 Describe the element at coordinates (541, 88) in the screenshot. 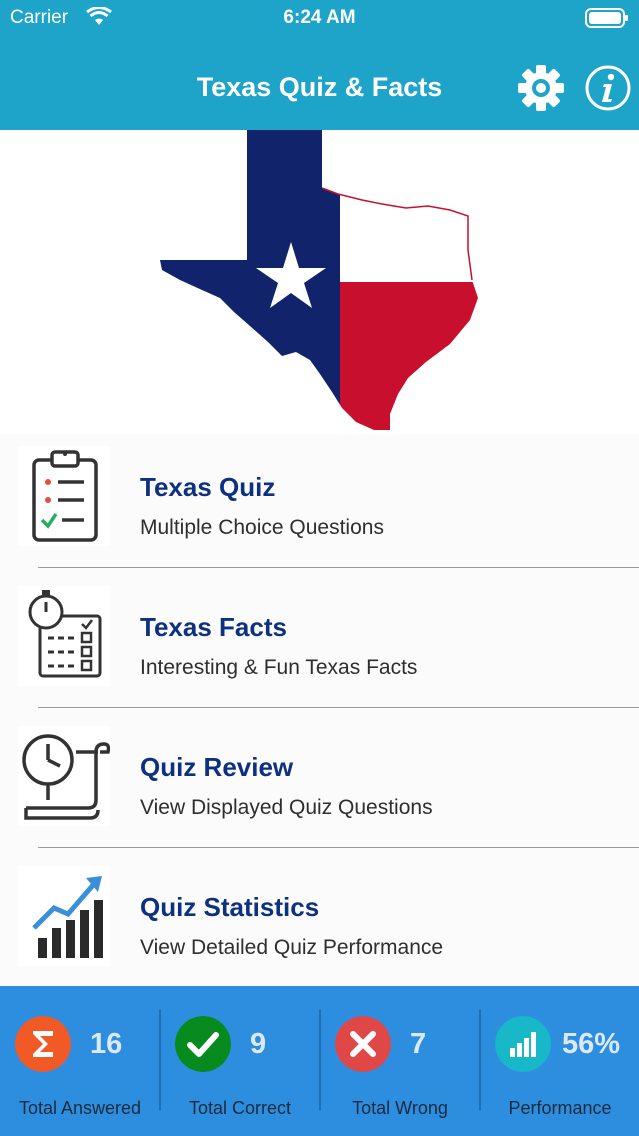

I see `gear-icon` at that location.